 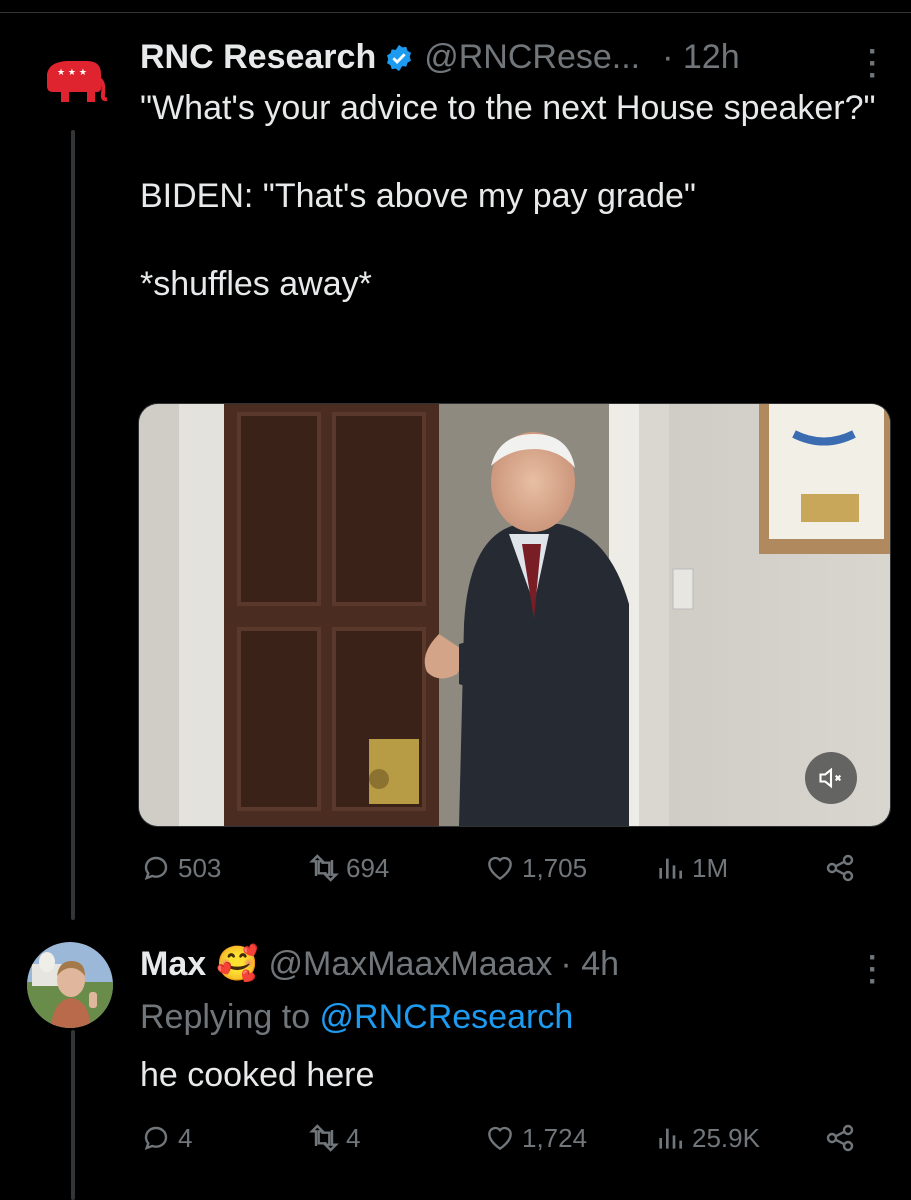 I want to click on reply-button: 503, so click(x=180, y=868).